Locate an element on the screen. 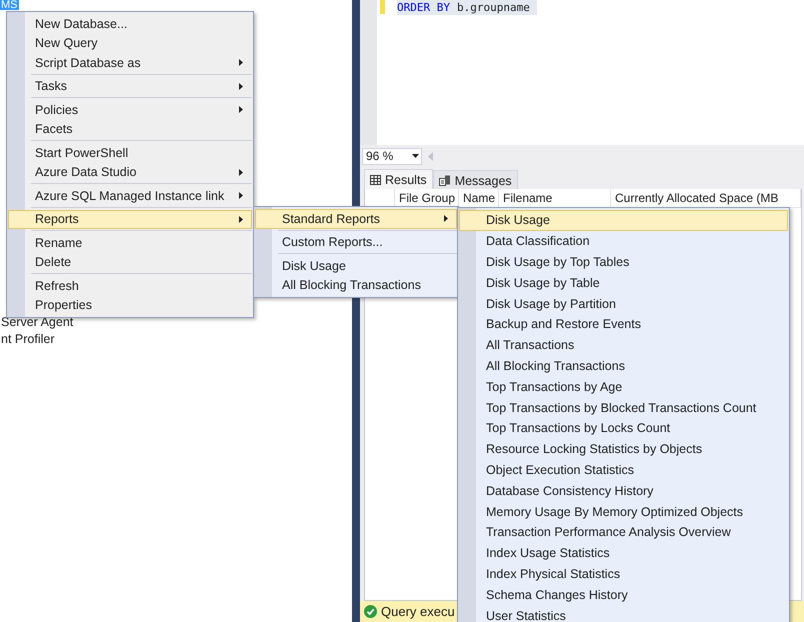 This screenshot has height=622, width=804. tree-item: nt Profiler is located at coordinates (28, 339).